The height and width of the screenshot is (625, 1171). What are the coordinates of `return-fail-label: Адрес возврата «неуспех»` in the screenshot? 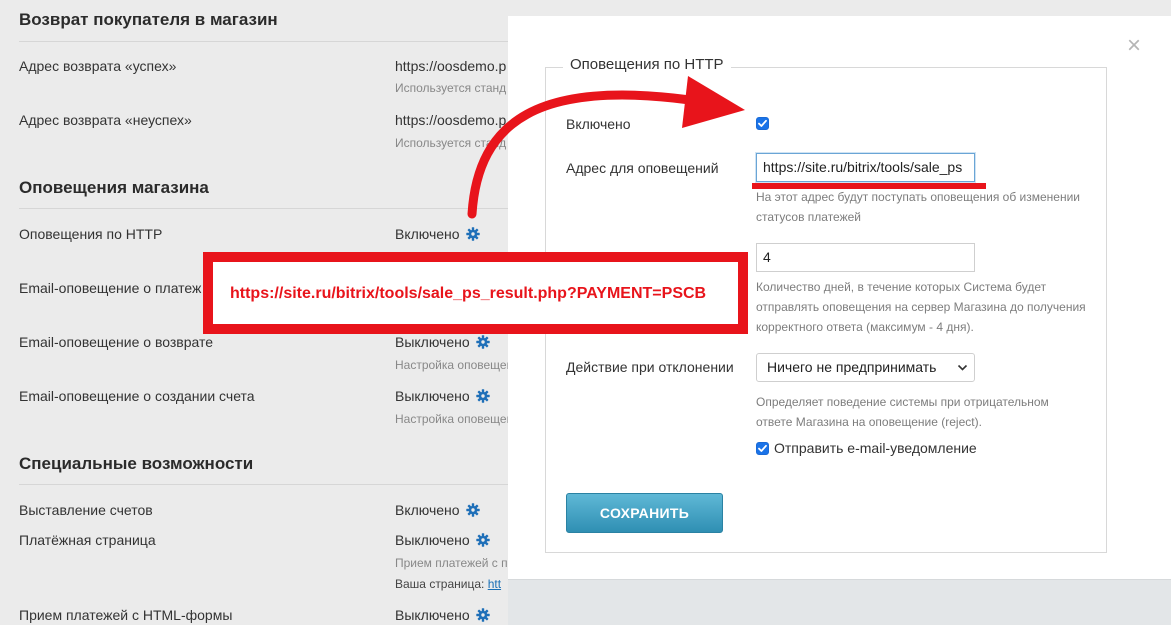 It's located at (105, 120).